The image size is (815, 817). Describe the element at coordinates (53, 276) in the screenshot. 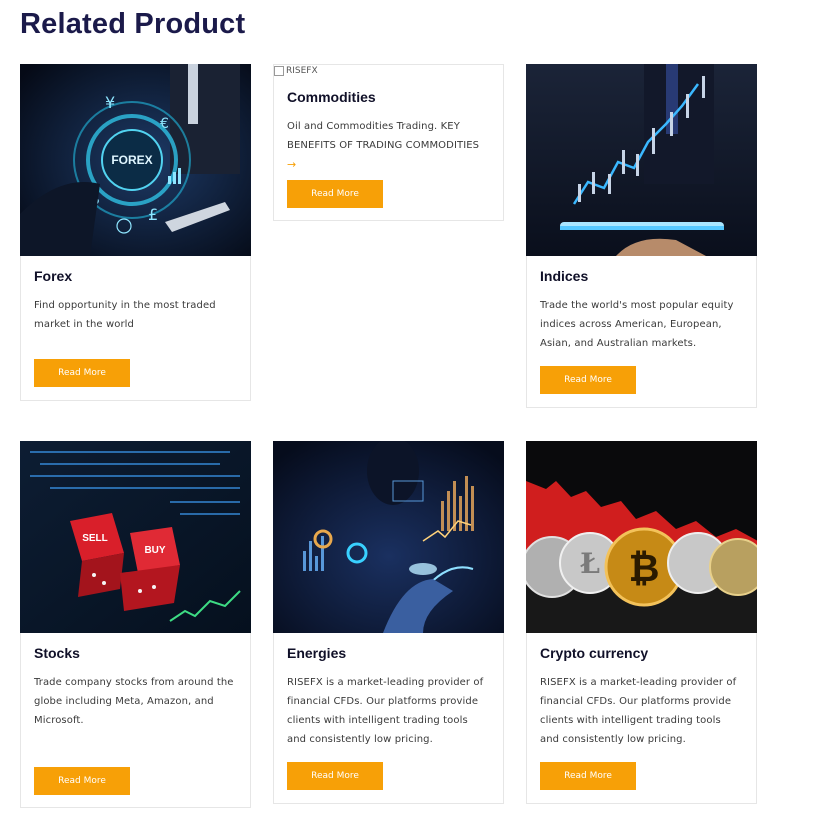

I see `product-title: Forex` at that location.